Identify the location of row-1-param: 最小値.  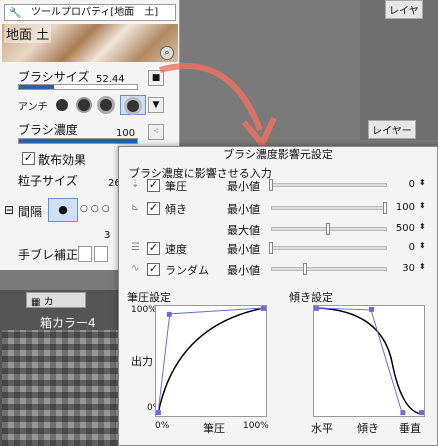
(243, 209).